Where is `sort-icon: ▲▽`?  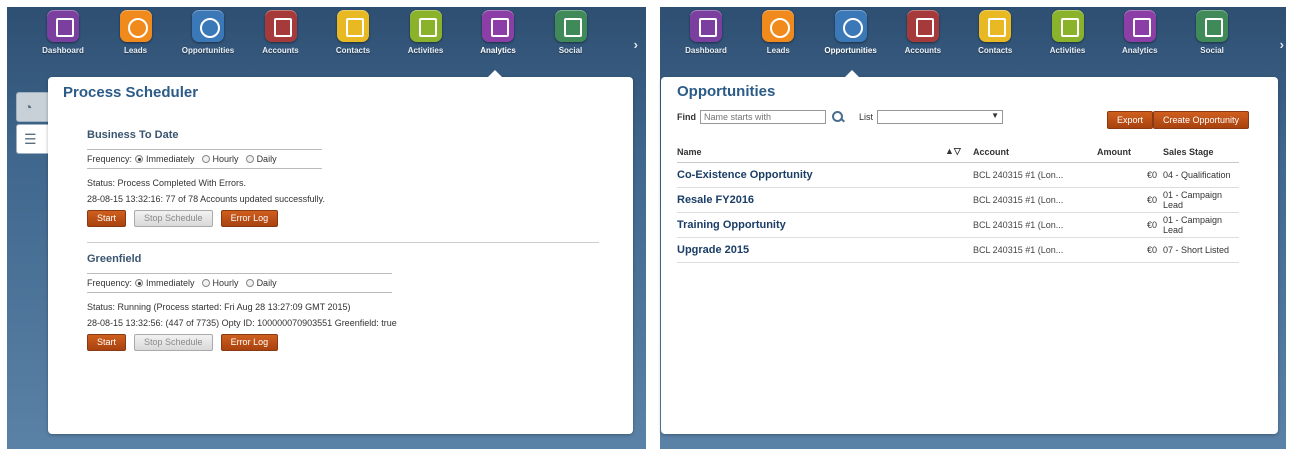
sort-icon: ▲▽ is located at coordinates (959, 152).